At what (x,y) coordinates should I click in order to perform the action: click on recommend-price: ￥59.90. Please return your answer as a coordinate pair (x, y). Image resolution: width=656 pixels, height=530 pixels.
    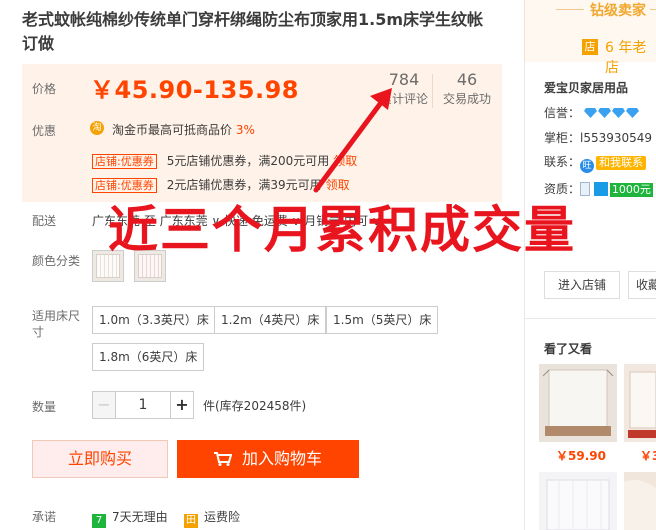
    Looking at the image, I should click on (581, 456).